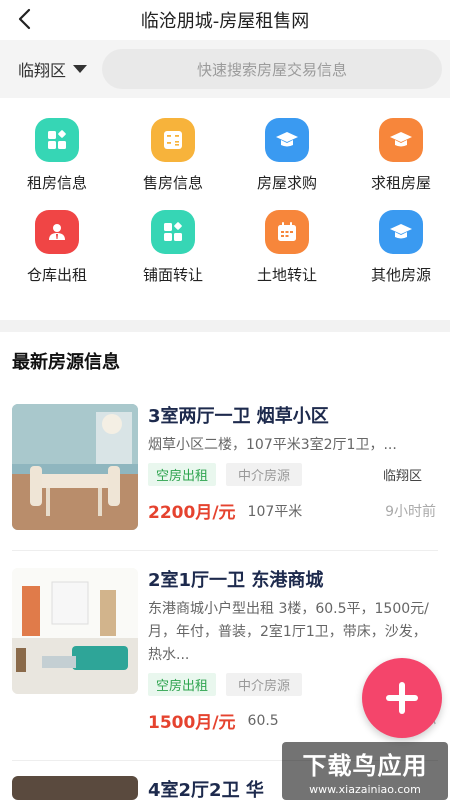  What do you see at coordinates (365, 789) in the screenshot?
I see `watermark-url: www.xiazainiao.com` at bounding box center [365, 789].